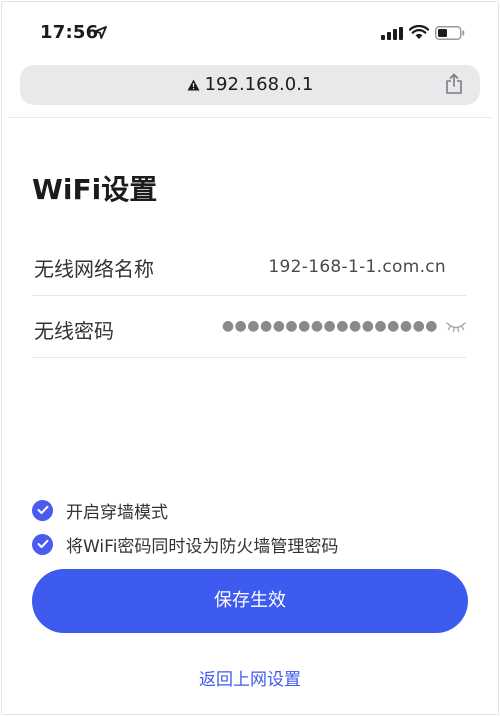 This screenshot has height=716, width=500. Describe the element at coordinates (202, 546) in the screenshot. I see `sync-firewall-password-label: 将WiFi密码同时设为防火墙管理密码` at that location.